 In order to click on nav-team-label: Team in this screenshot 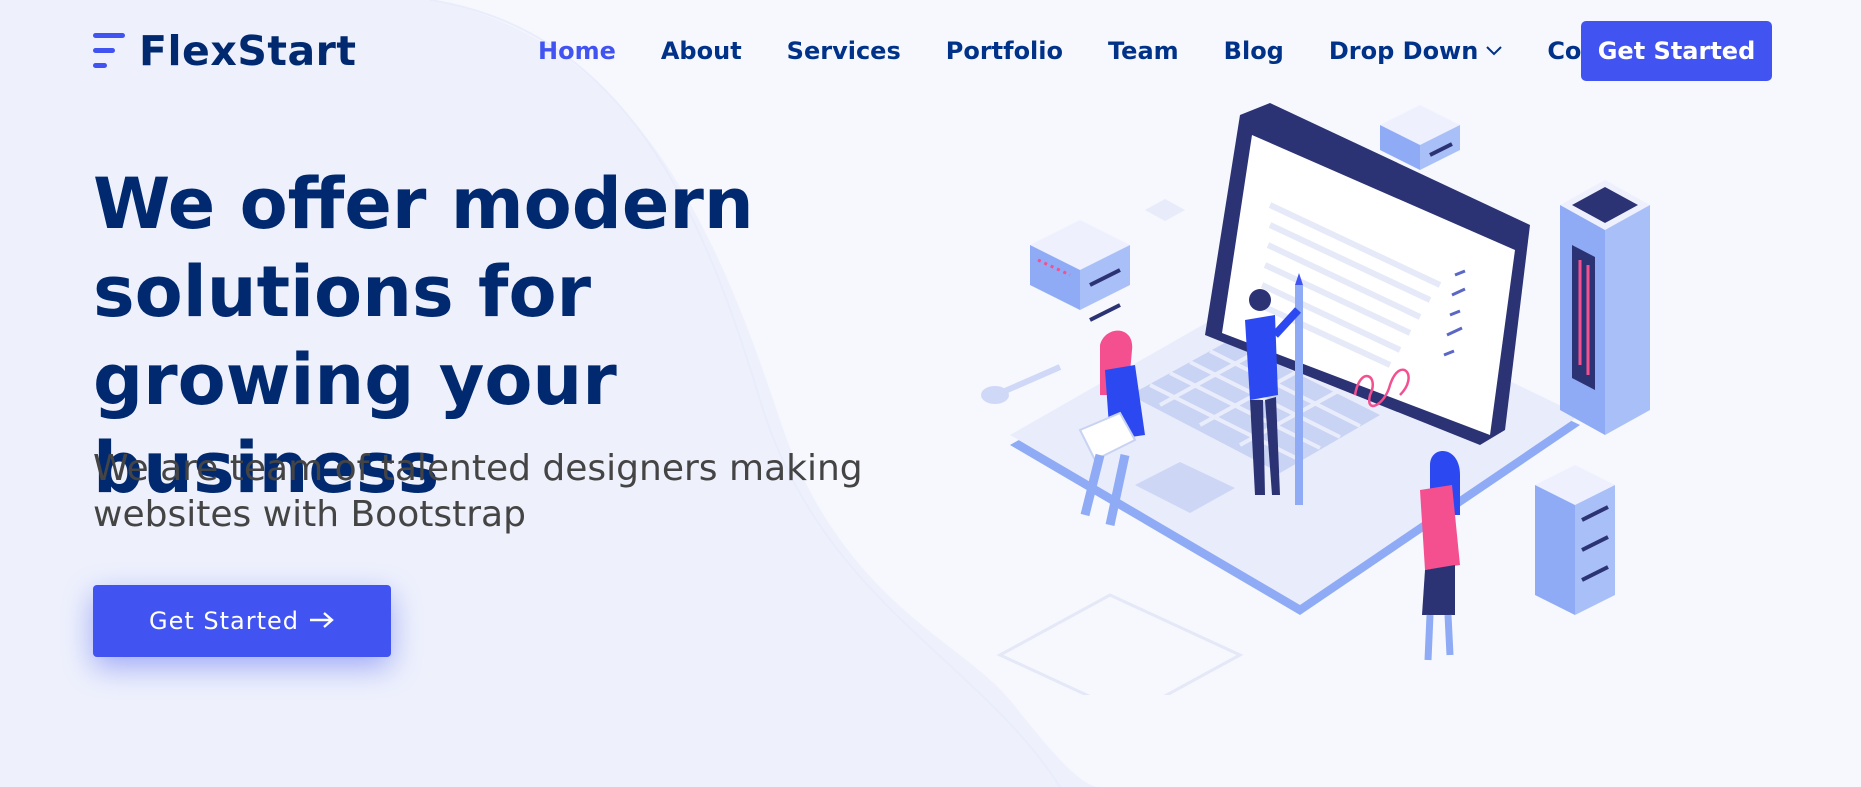, I will do `click(1143, 51)`.